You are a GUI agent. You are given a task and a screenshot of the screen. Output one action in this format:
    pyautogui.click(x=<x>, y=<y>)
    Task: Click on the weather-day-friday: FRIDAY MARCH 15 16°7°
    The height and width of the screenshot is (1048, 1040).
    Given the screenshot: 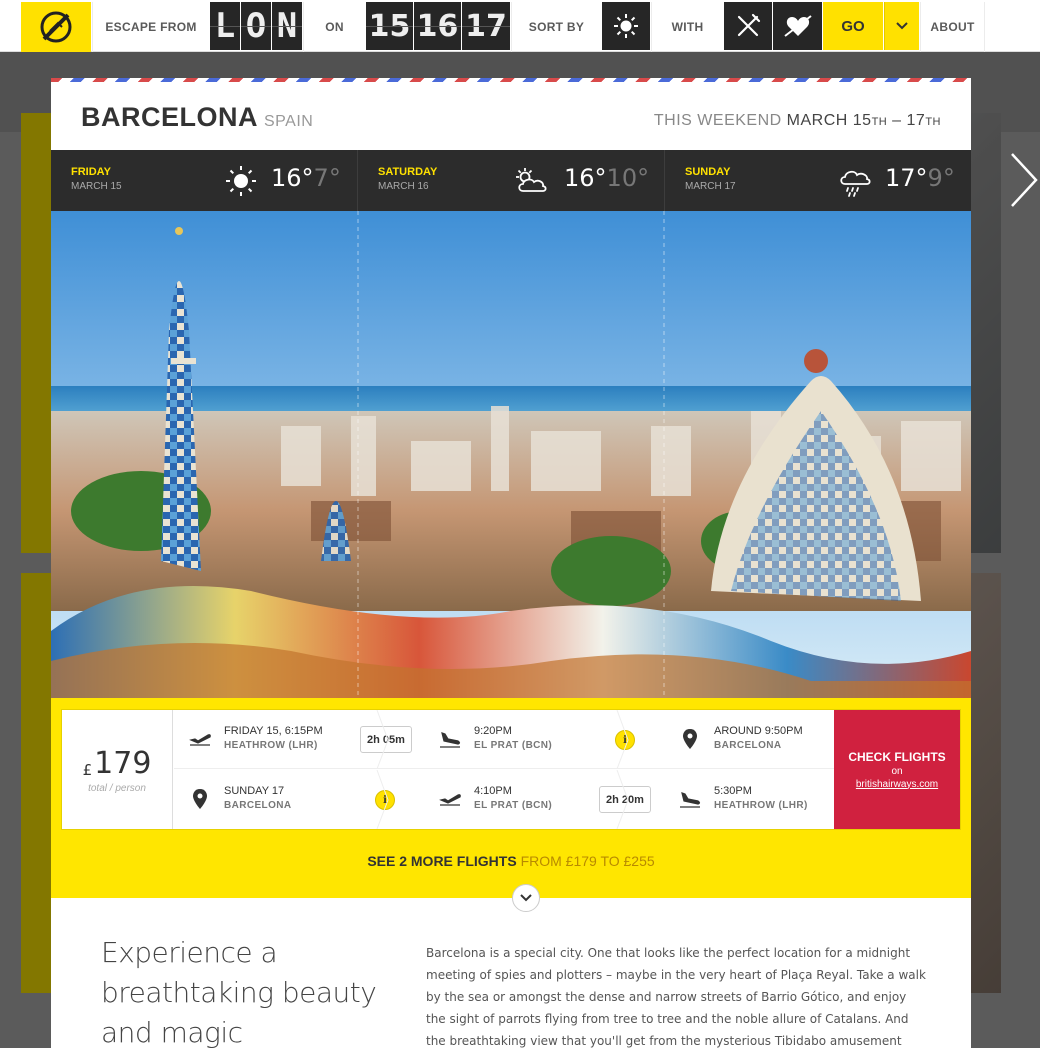 What is the action you would take?
    pyautogui.click(x=204, y=180)
    